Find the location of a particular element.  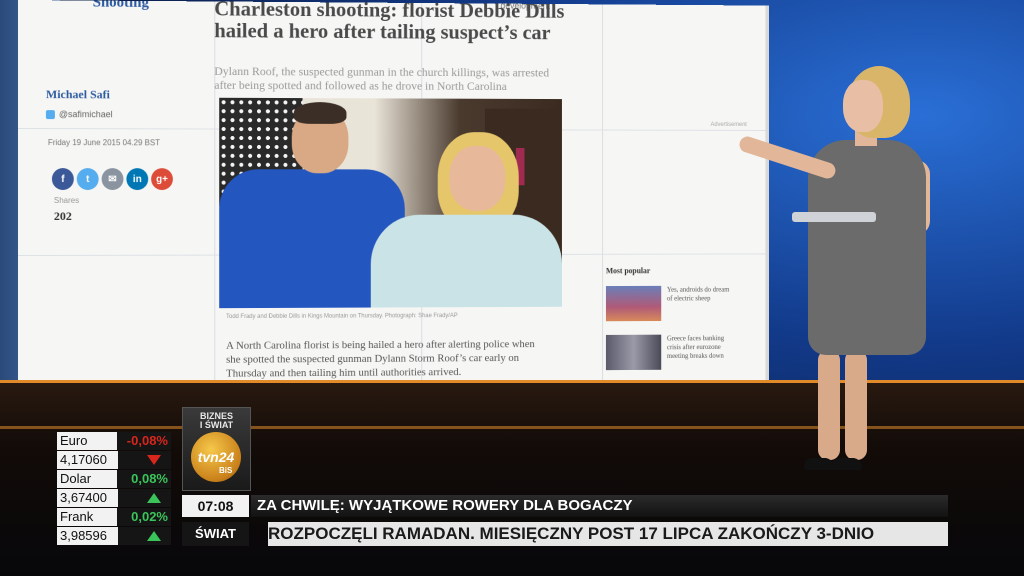

currency-row: 3,67400 is located at coordinates (114, 498).